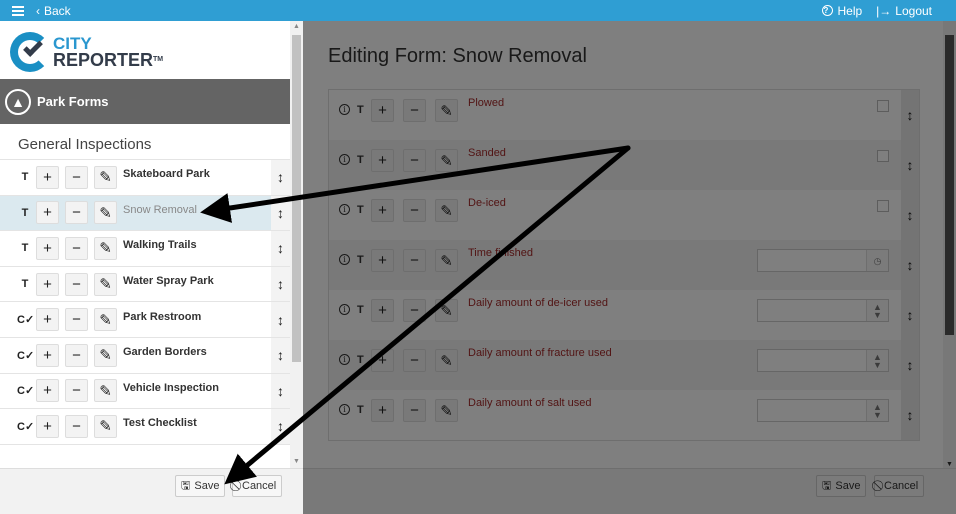 Image resolution: width=956 pixels, height=514 pixels. I want to click on form-list-item: C✓ + − ✎ Garden Borders ↕, so click(145, 355).